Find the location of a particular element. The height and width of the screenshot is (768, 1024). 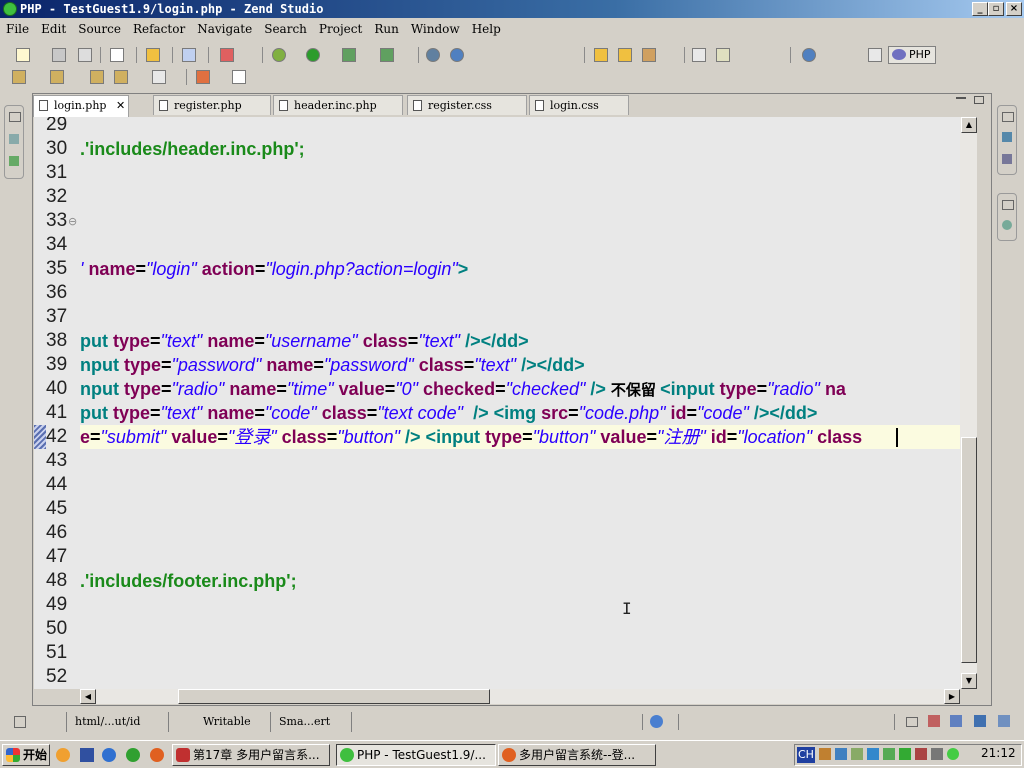

tab-login-css: login.css is located at coordinates (579, 105).